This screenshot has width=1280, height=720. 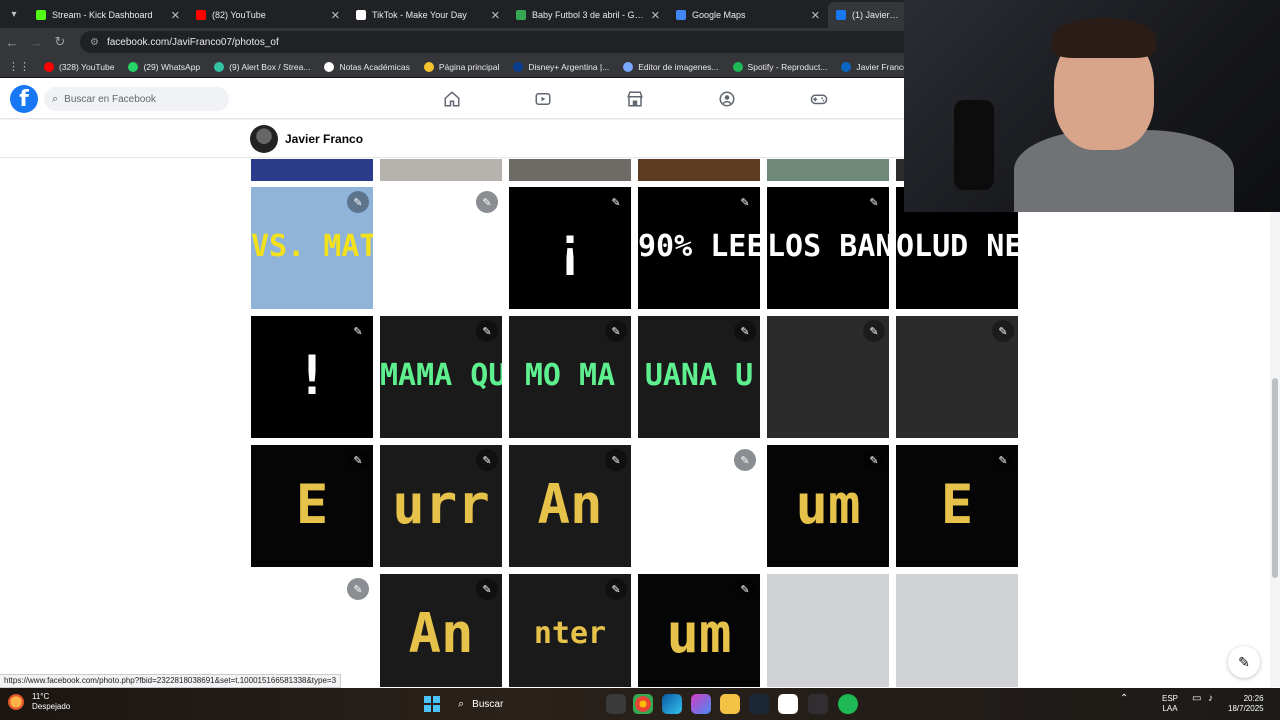 What do you see at coordinates (727, 99) in the screenshot?
I see `groups-icon` at bounding box center [727, 99].